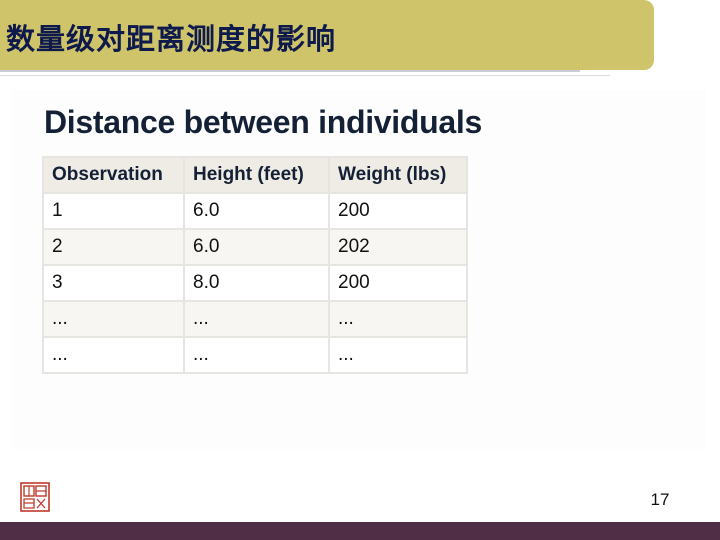  Describe the element at coordinates (398, 247) in the screenshot. I see `table-cell: 202` at that location.